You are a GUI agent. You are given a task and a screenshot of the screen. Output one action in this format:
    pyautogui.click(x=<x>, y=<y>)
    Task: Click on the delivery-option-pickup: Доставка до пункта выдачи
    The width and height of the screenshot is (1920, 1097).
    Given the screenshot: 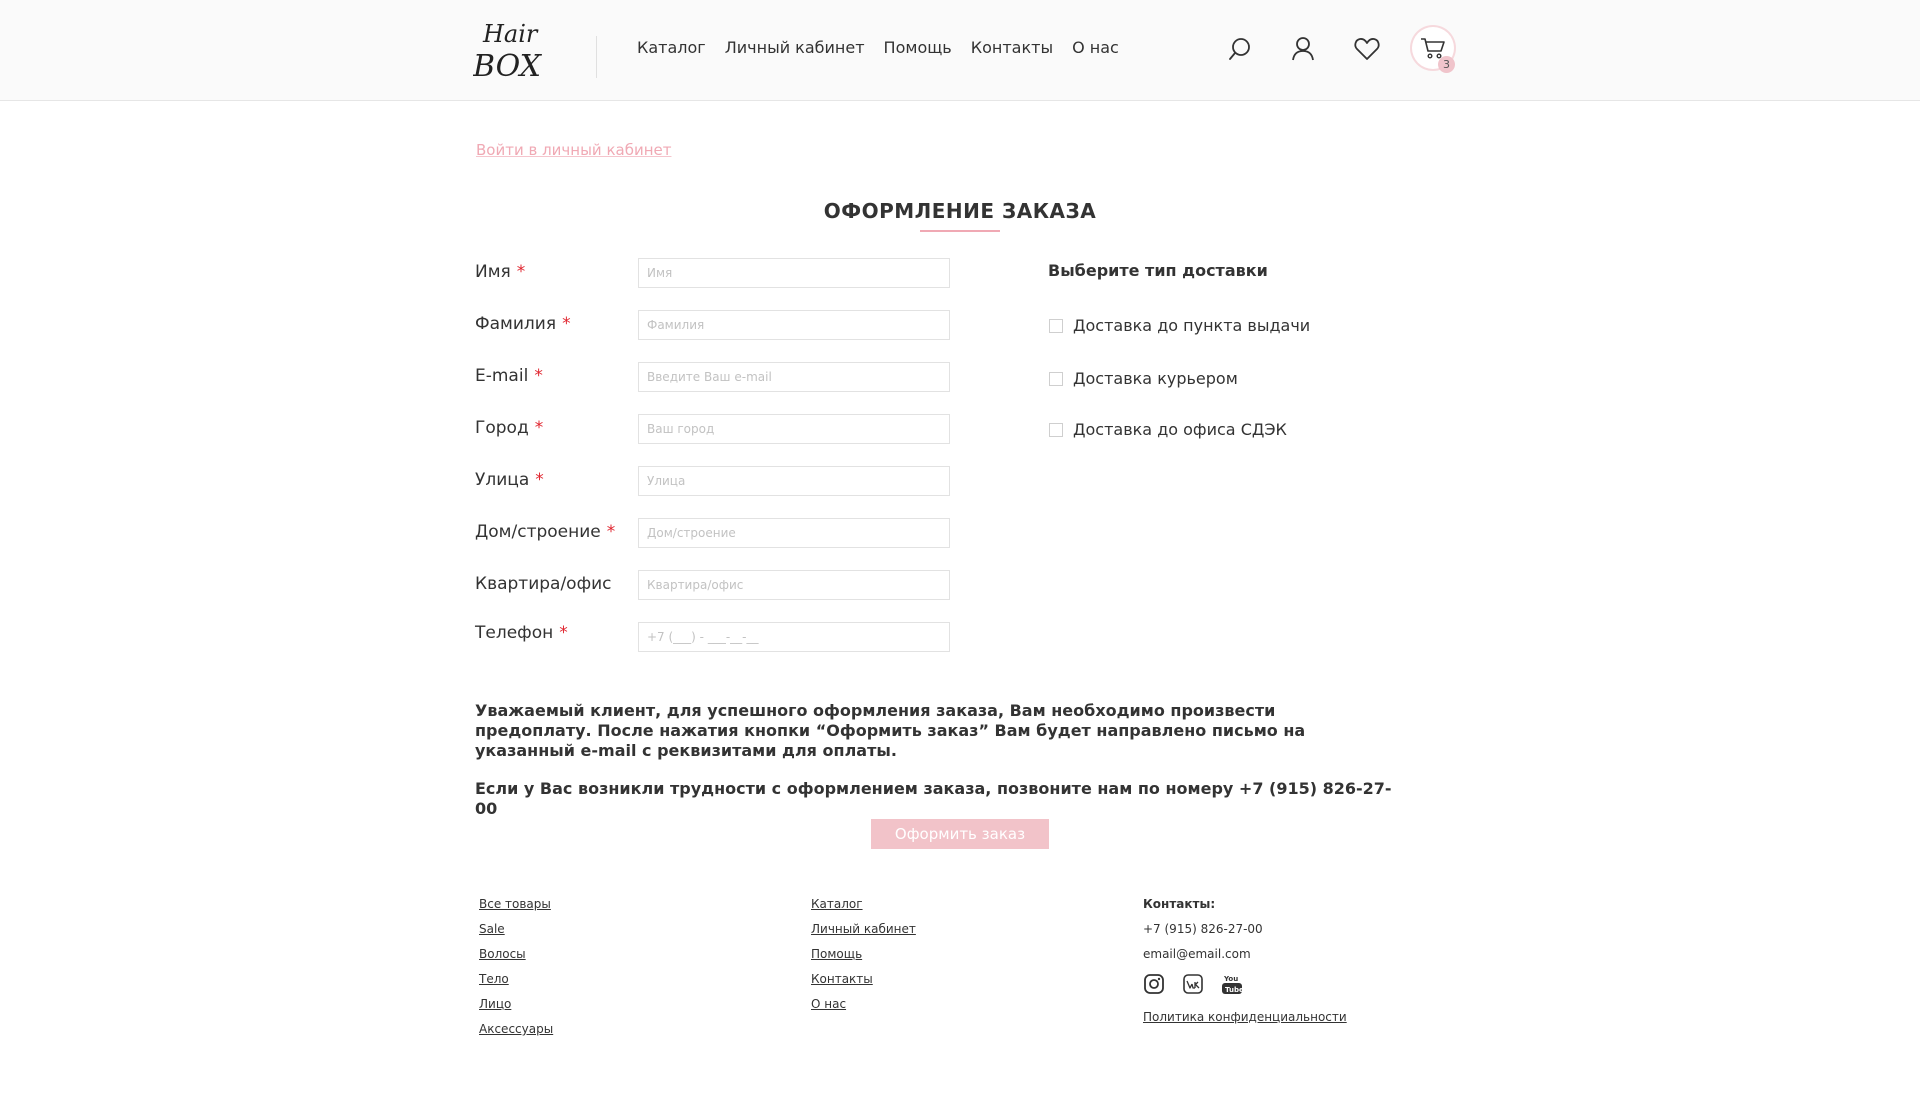 What is the action you would take?
    pyautogui.click(x=1179, y=325)
    